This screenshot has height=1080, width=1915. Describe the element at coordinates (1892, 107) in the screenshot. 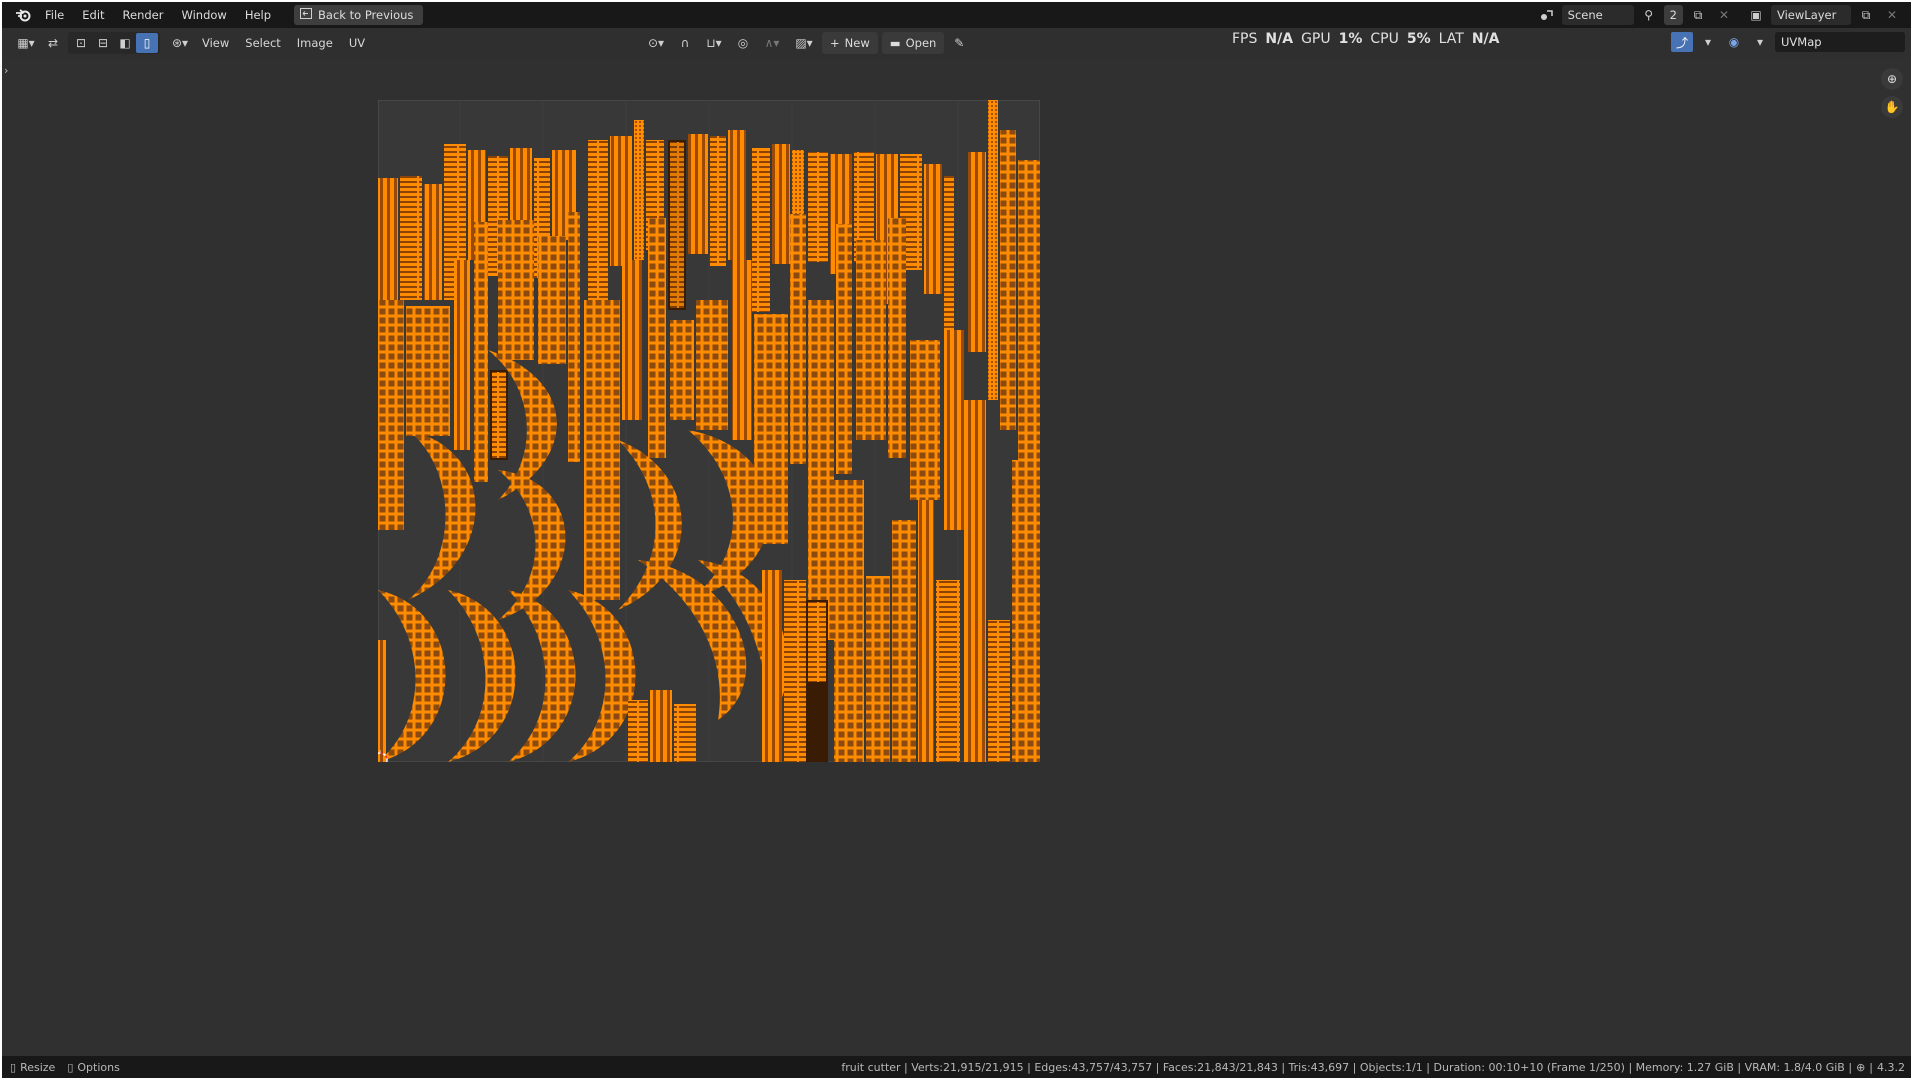

I see `hand-pan-icon: ✋` at that location.